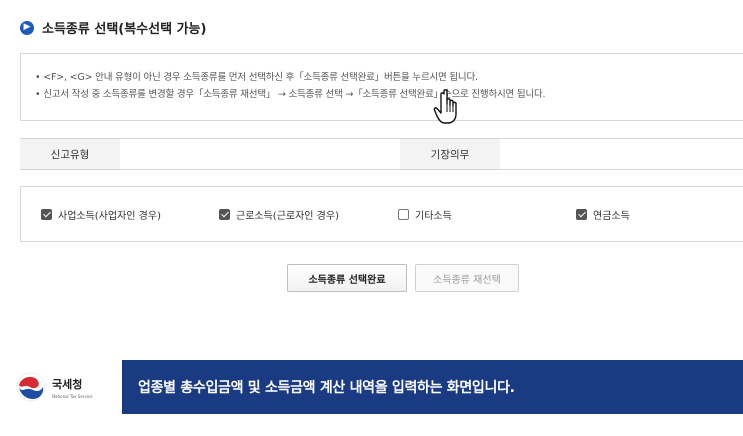 The image size is (743, 436). What do you see at coordinates (70, 154) in the screenshot?
I see `report-type-label: 신고유형` at bounding box center [70, 154].